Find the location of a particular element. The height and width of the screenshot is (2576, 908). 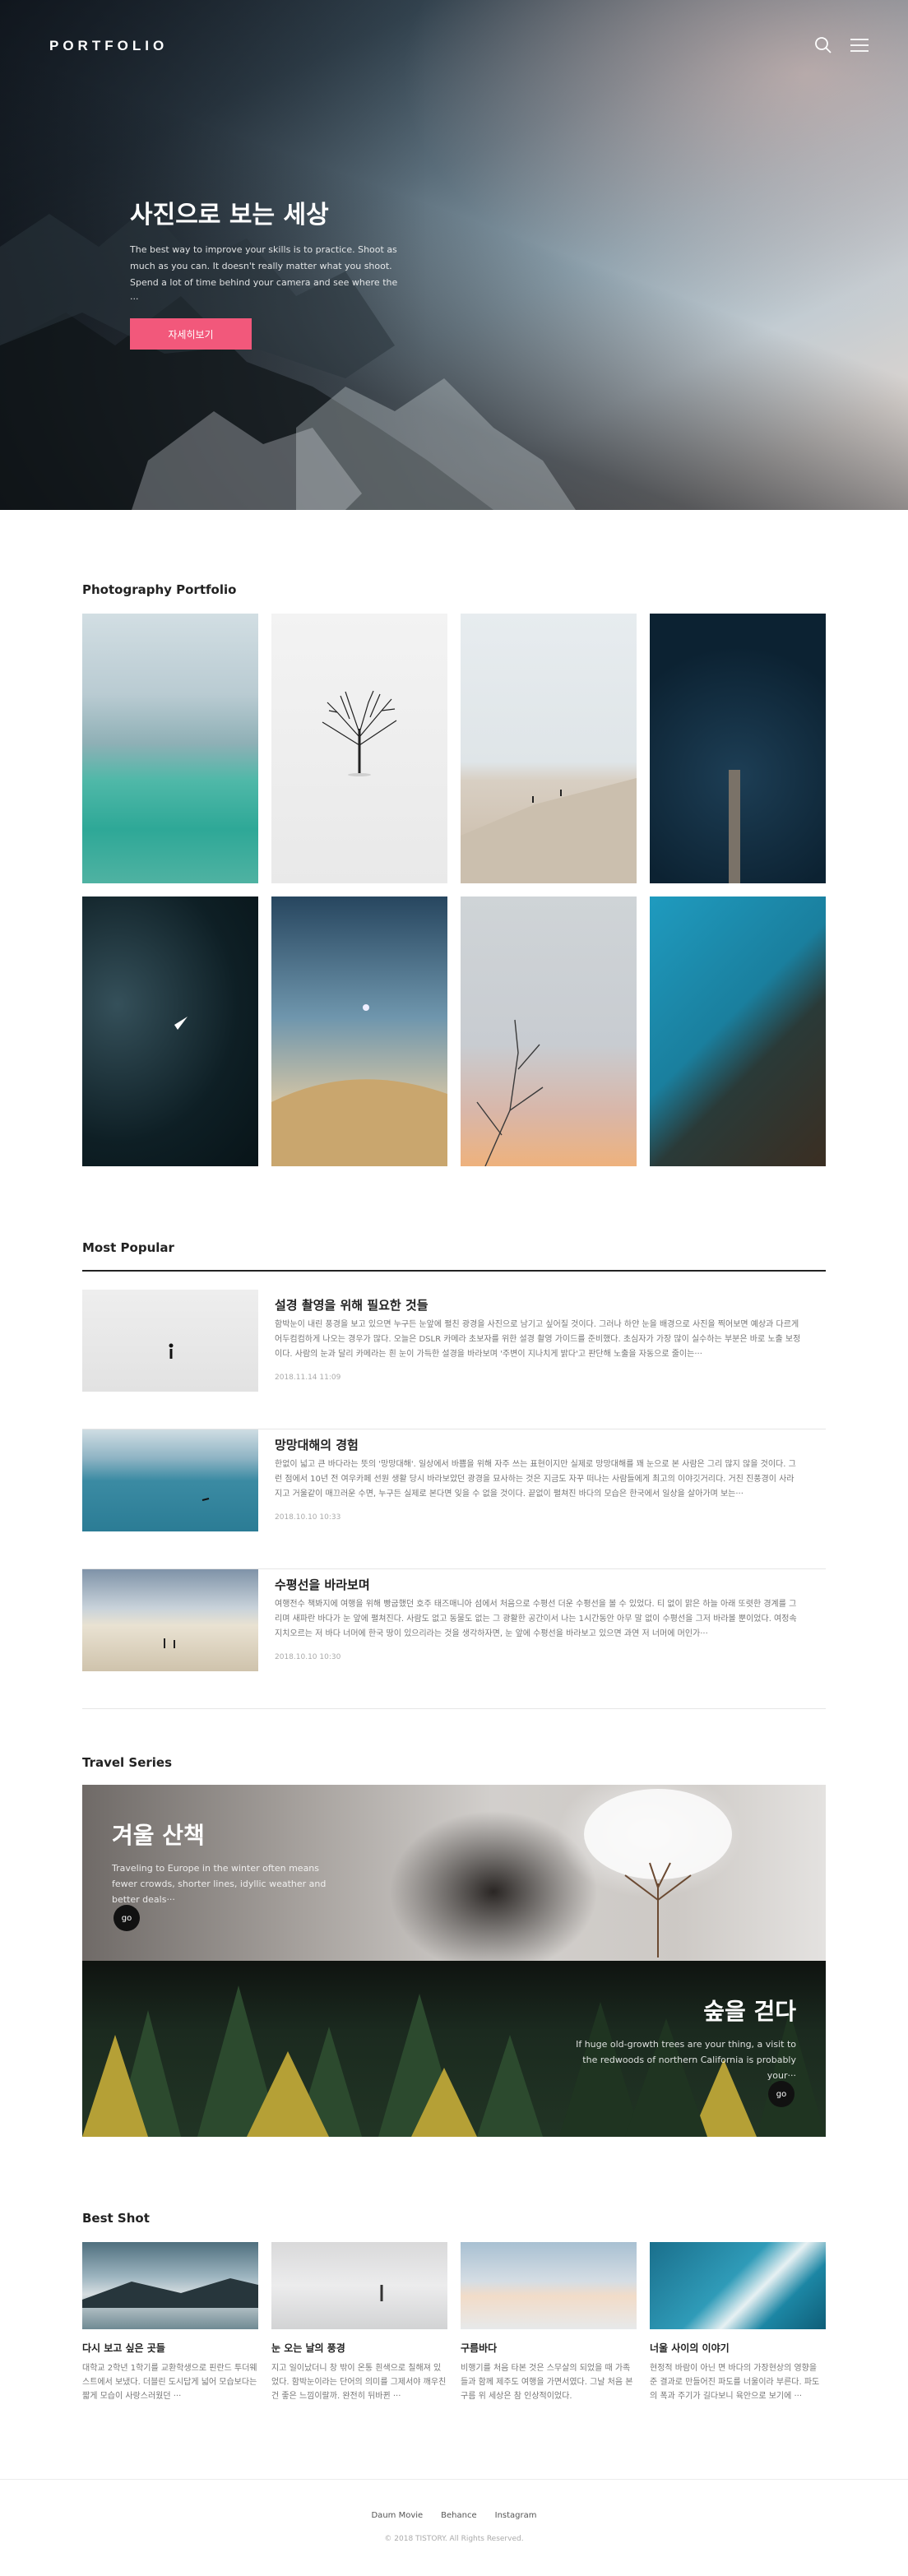

best-card-title: 구름바다 is located at coordinates (549, 2348).